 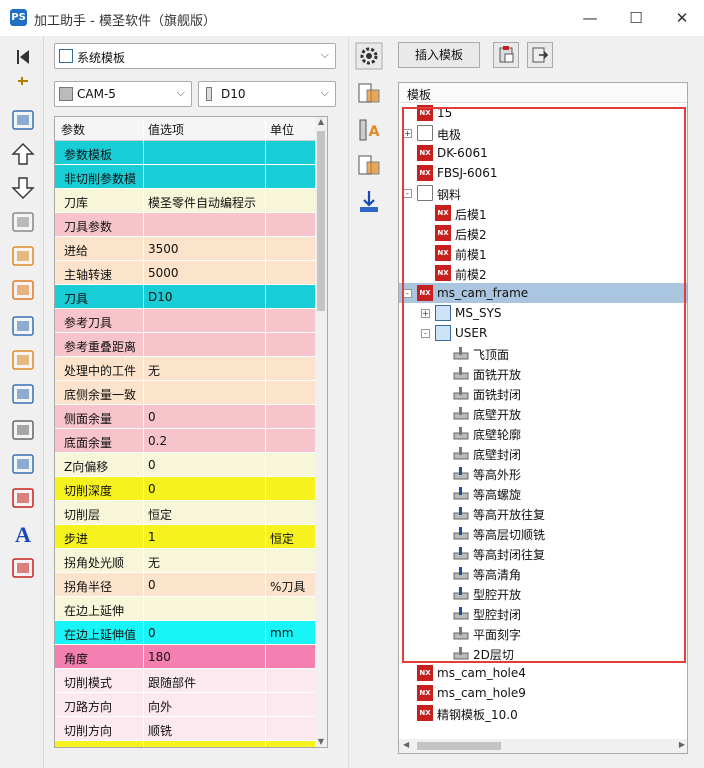 I want to click on param-value: 3500, so click(x=204, y=249).